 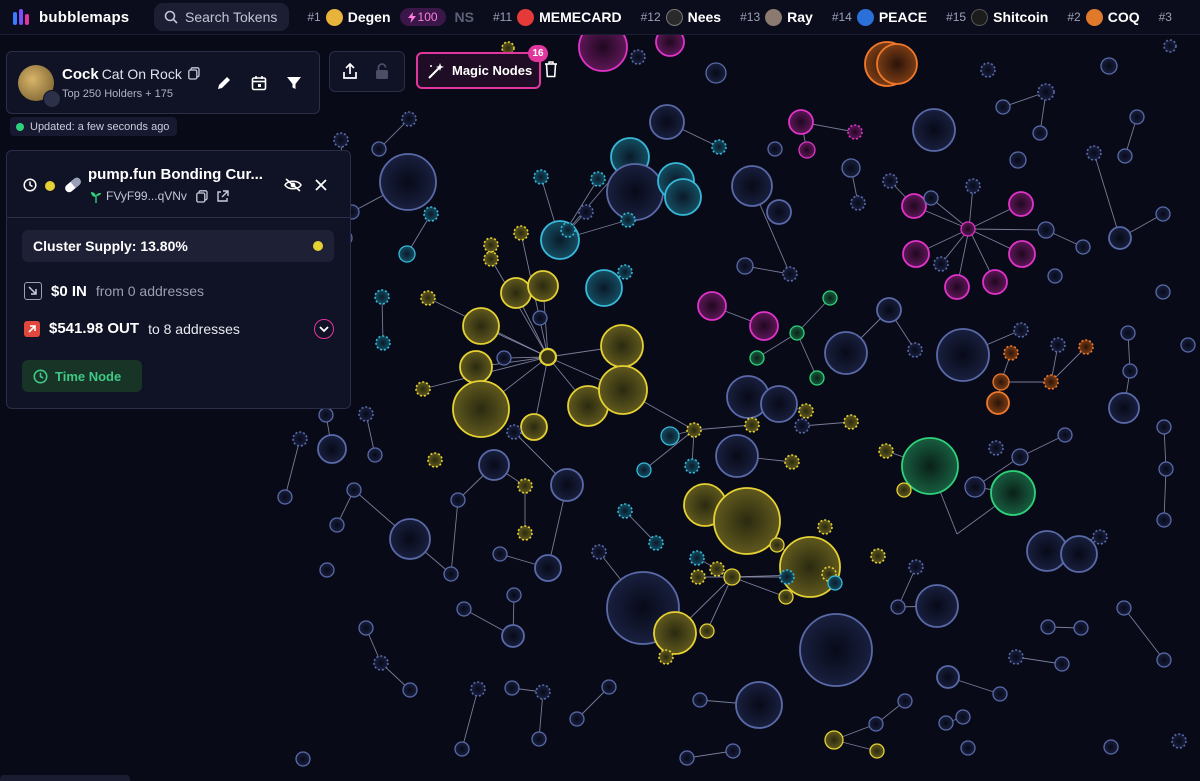 What do you see at coordinates (294, 83) in the screenshot?
I see `filter-button` at bounding box center [294, 83].